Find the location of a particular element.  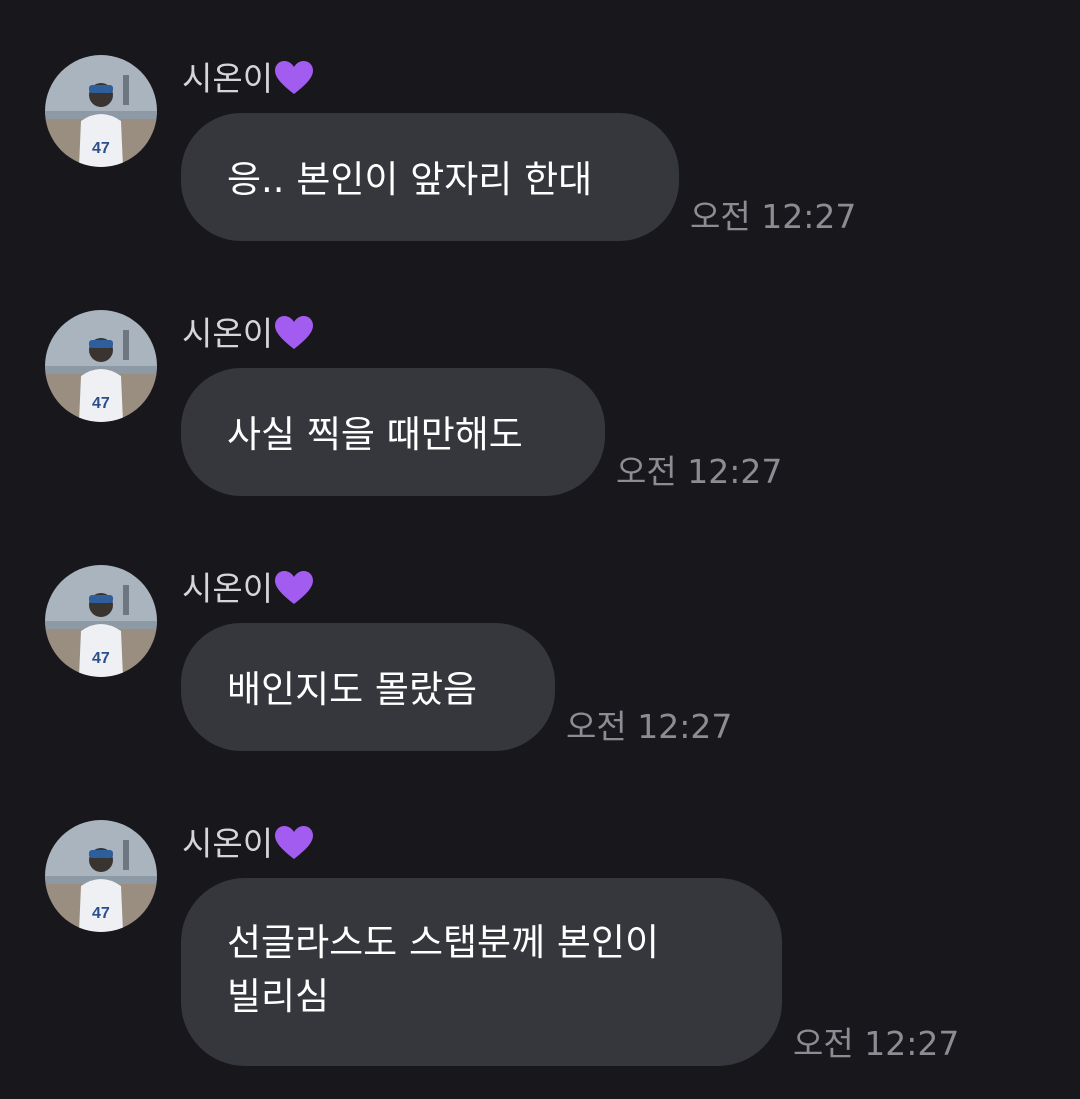

message-text-line: 배인지도 몰랐음 is located at coordinates (352, 689).